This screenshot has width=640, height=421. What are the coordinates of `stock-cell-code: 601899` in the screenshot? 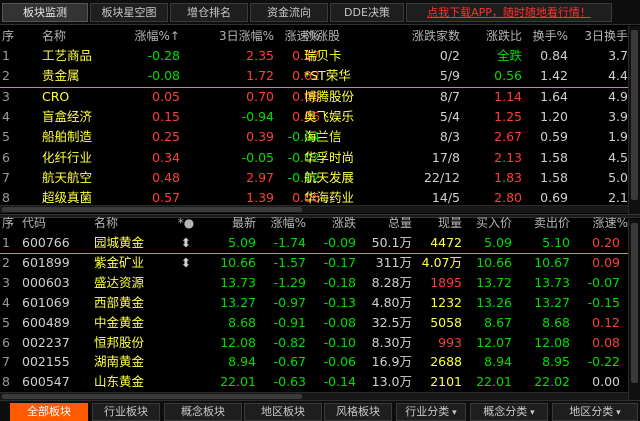 It's located at (46, 262).